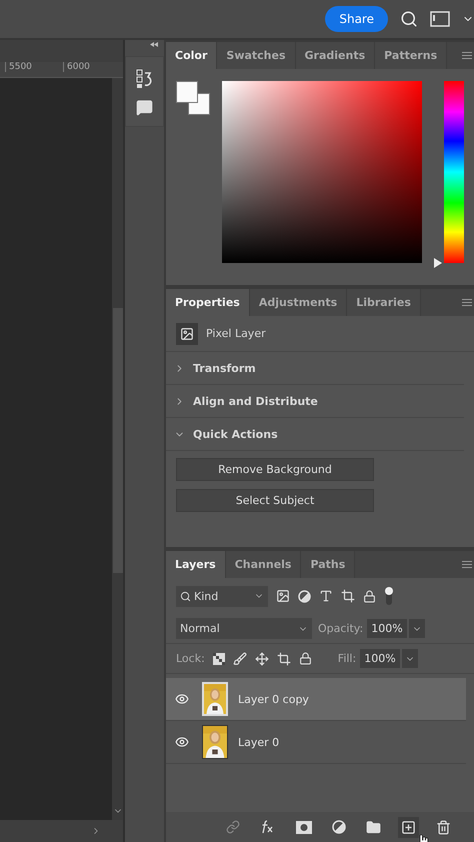  Describe the element at coordinates (273, 699) in the screenshot. I see `layer-name: Layer 0 copy` at that location.